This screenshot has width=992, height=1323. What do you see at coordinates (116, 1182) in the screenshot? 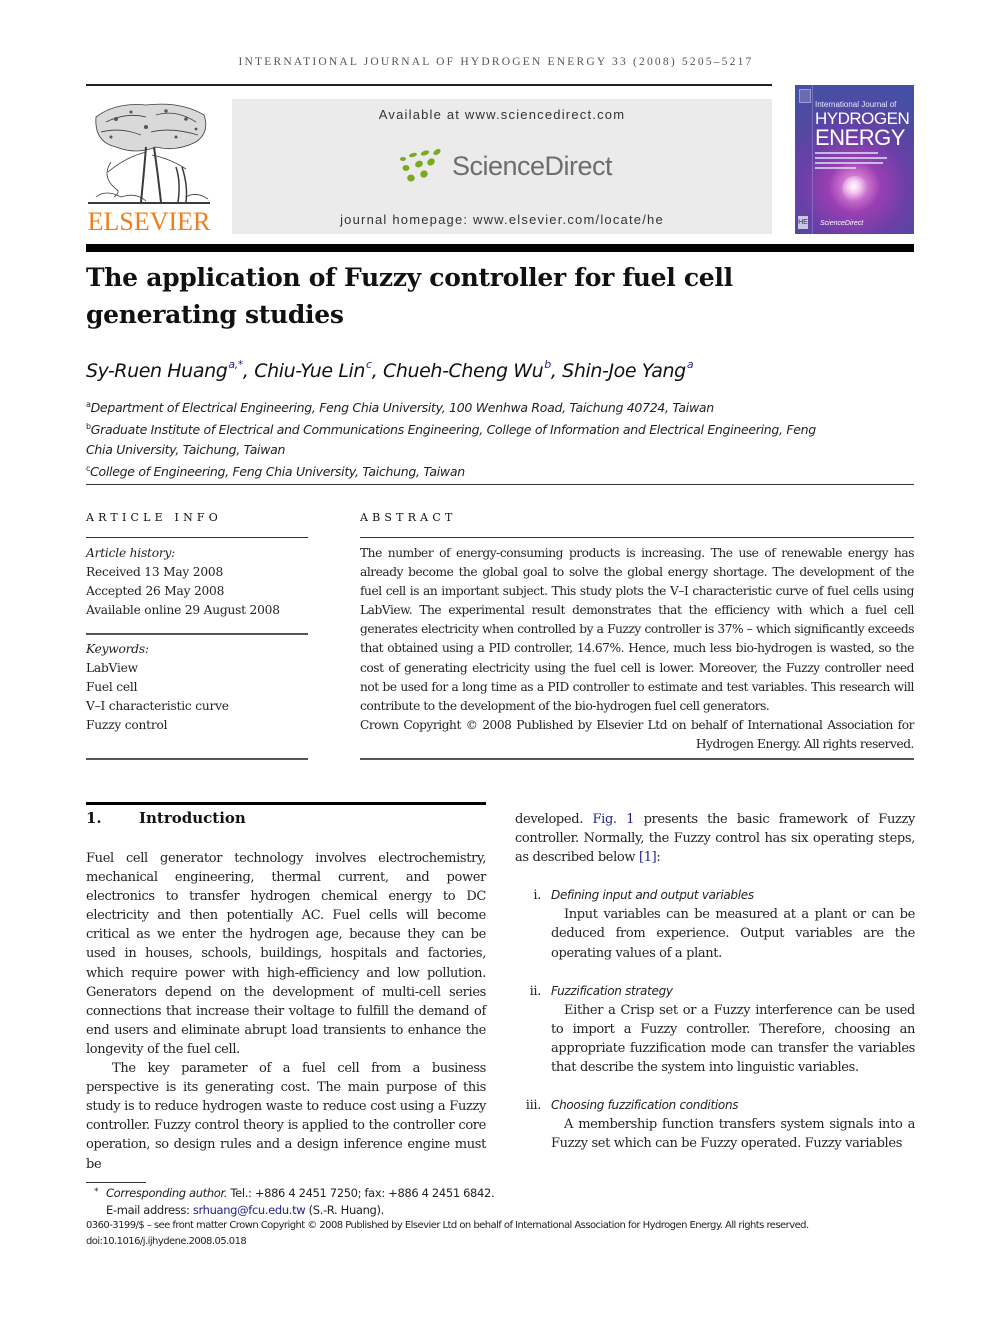
I see `footnote-rule` at bounding box center [116, 1182].